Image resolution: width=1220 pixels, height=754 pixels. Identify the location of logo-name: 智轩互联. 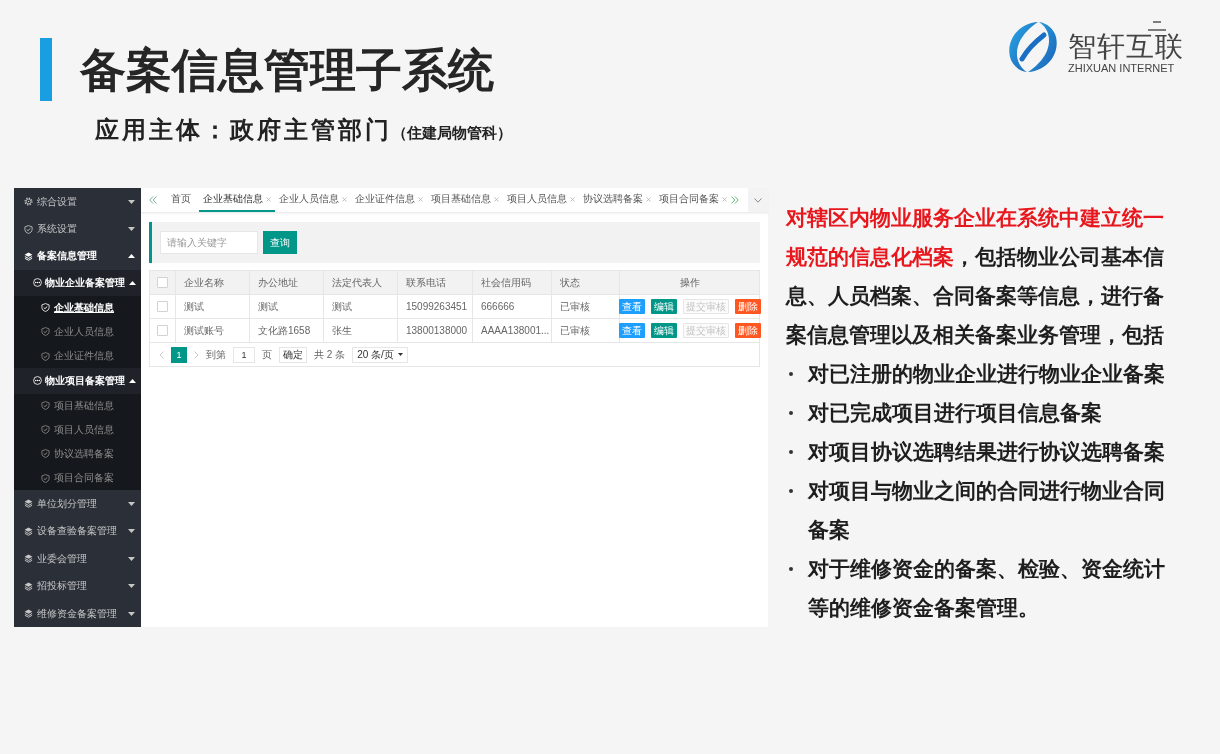
(1126, 46).